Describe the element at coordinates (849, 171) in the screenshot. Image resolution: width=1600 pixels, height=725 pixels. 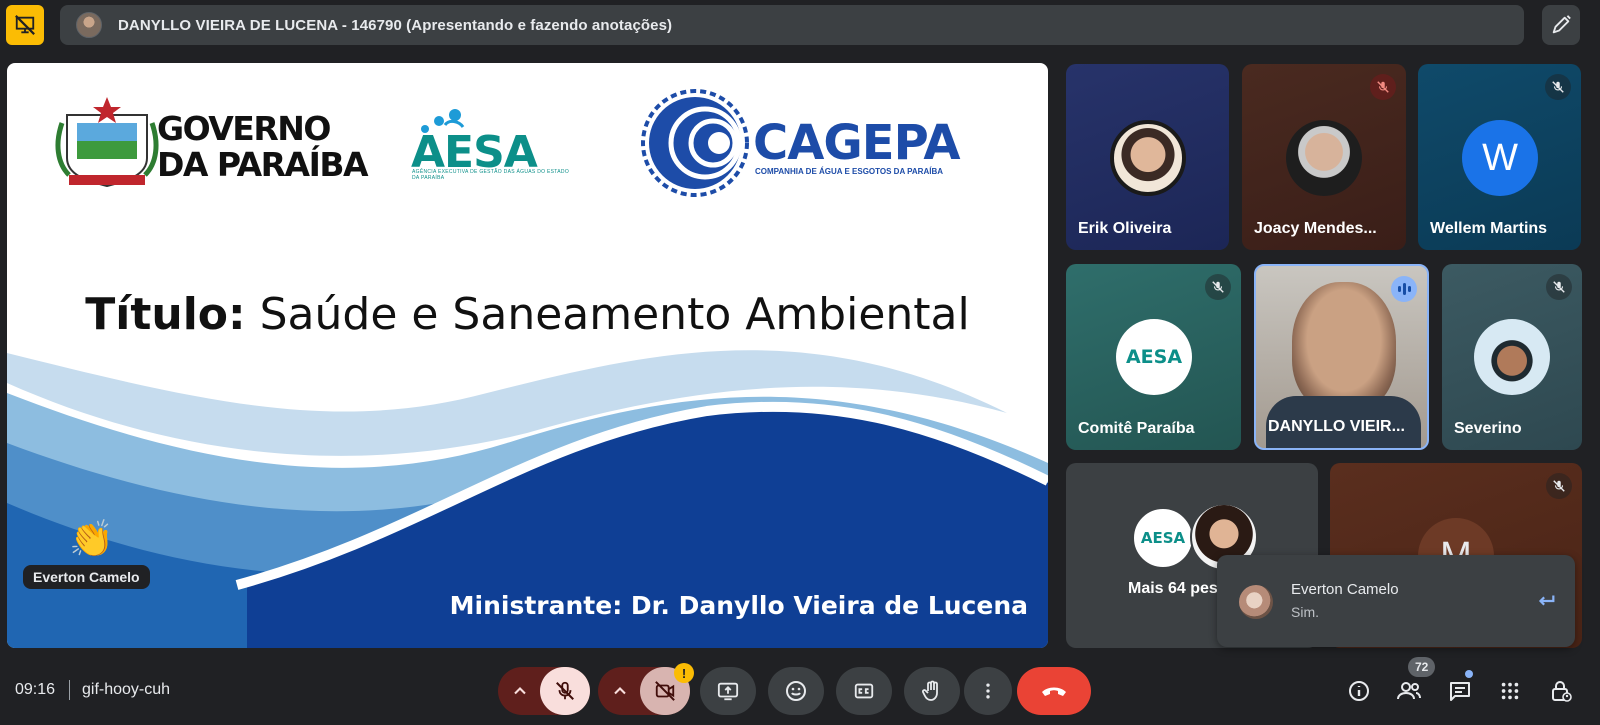
I see `cagepa-logo-subtitle: COMPANHIA DE ÁGUA E ESGOTOS DA PARAÍBA` at that location.